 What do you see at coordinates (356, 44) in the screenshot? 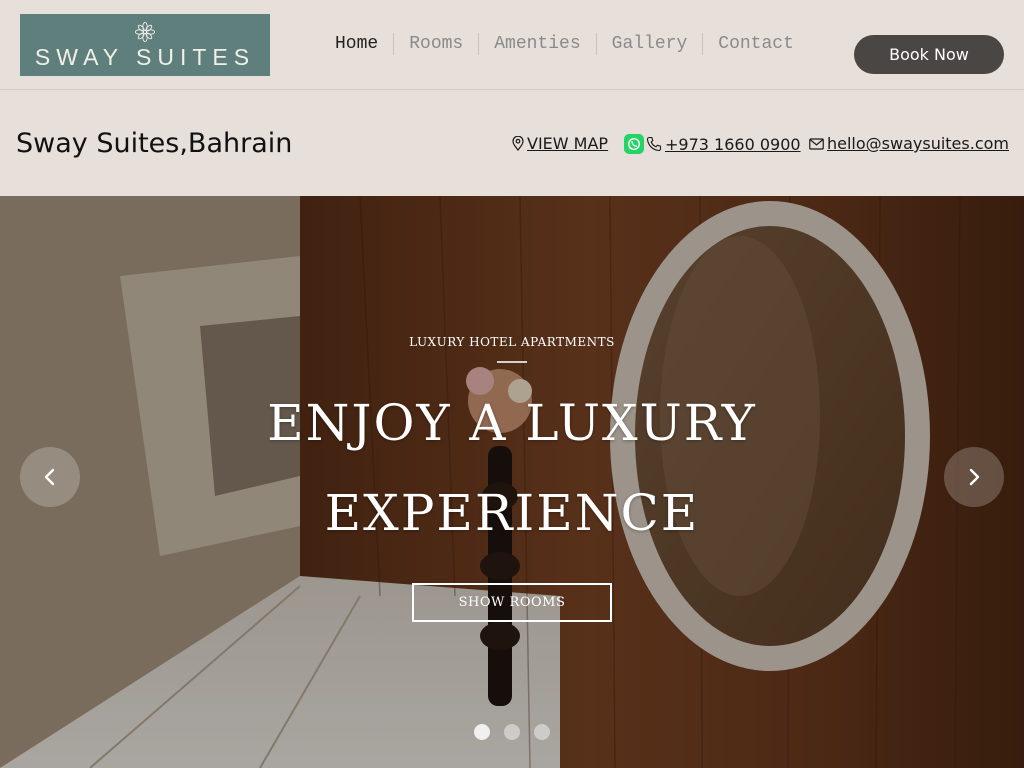
I see `nav-item-home: Home` at bounding box center [356, 44].